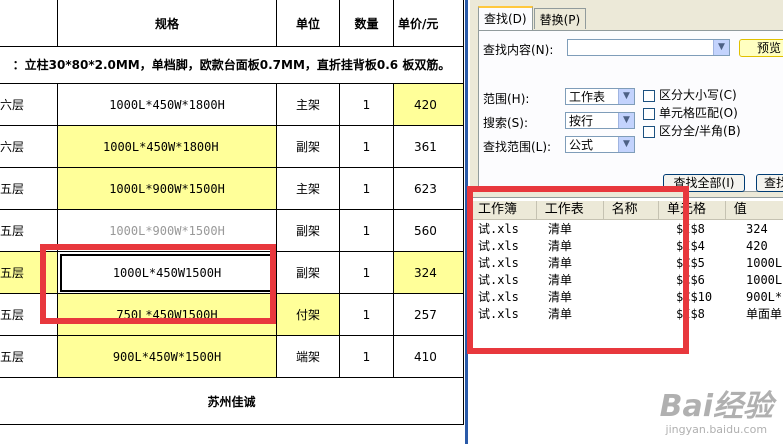  What do you see at coordinates (757, 246) in the screenshot?
I see `result-value: 420` at bounding box center [757, 246].